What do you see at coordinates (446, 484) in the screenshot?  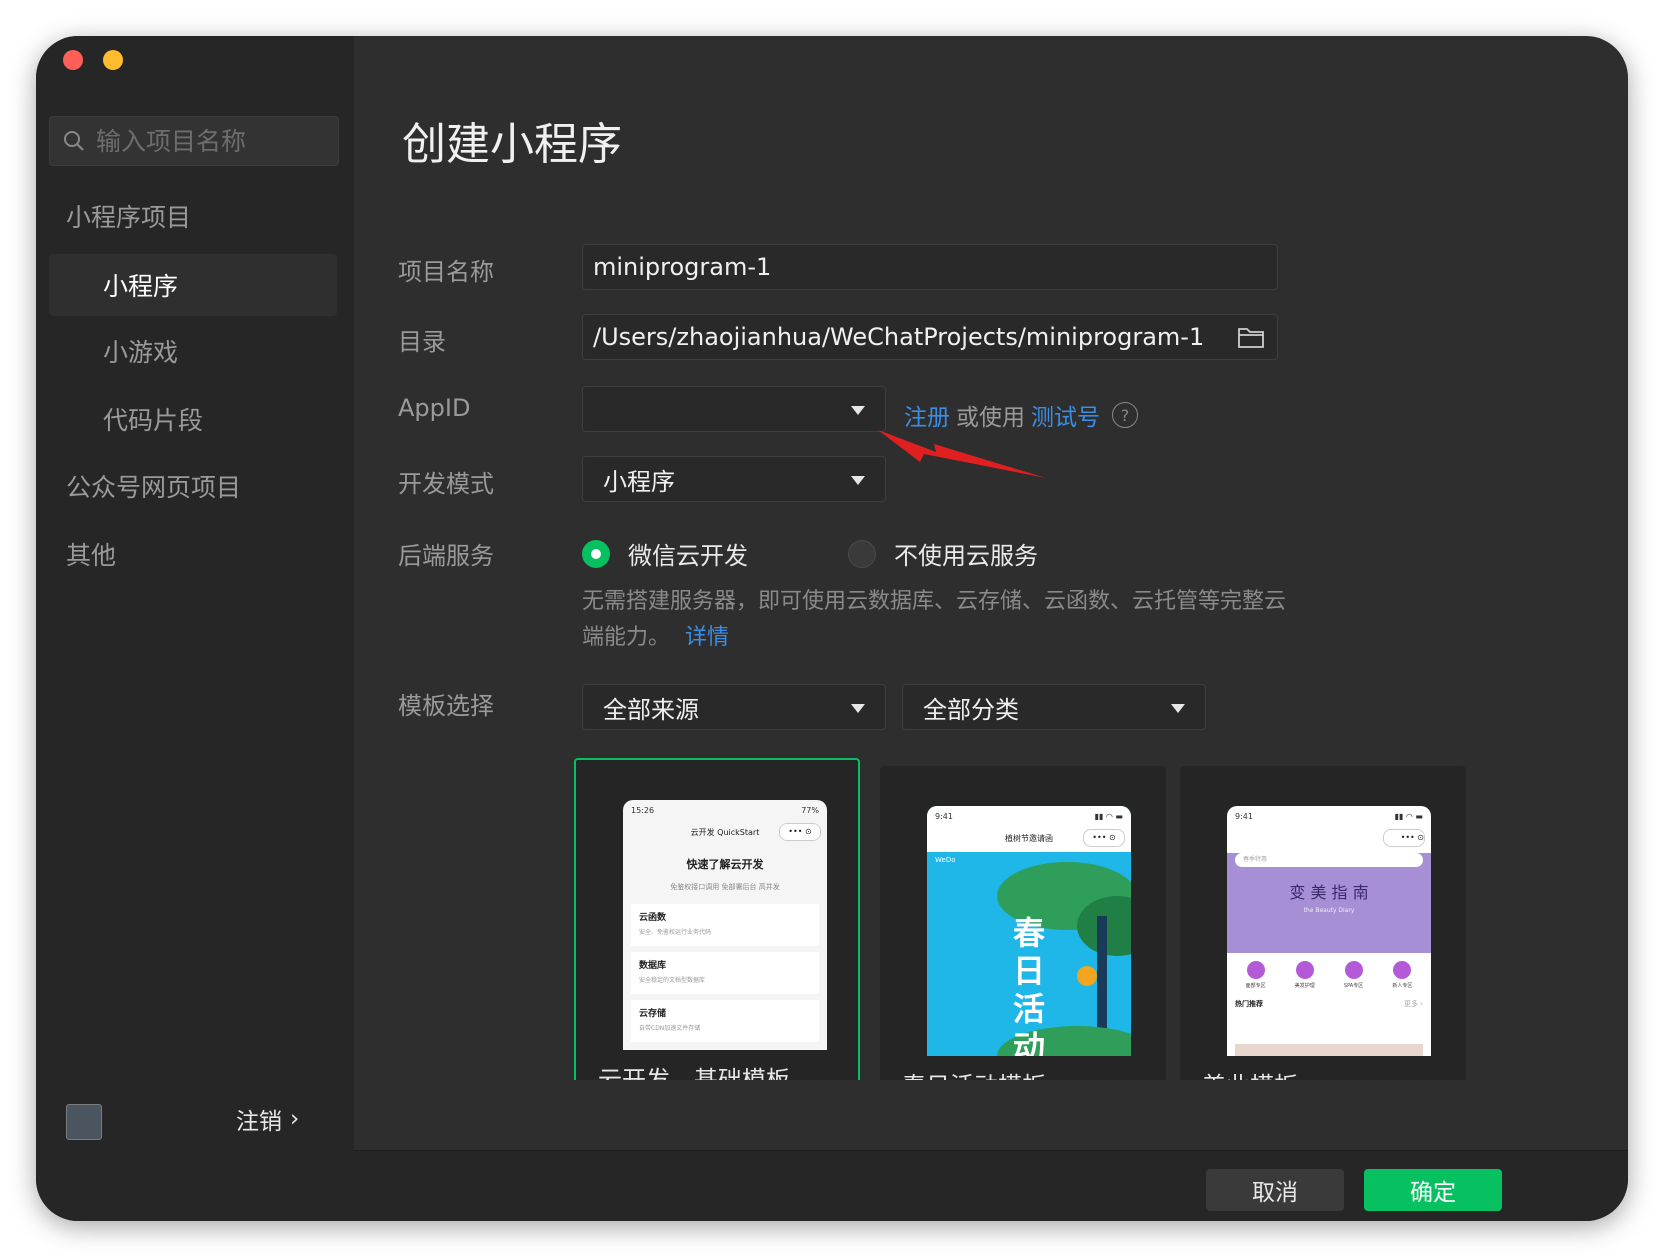 I see `dev-mode-label: 开发模式` at bounding box center [446, 484].